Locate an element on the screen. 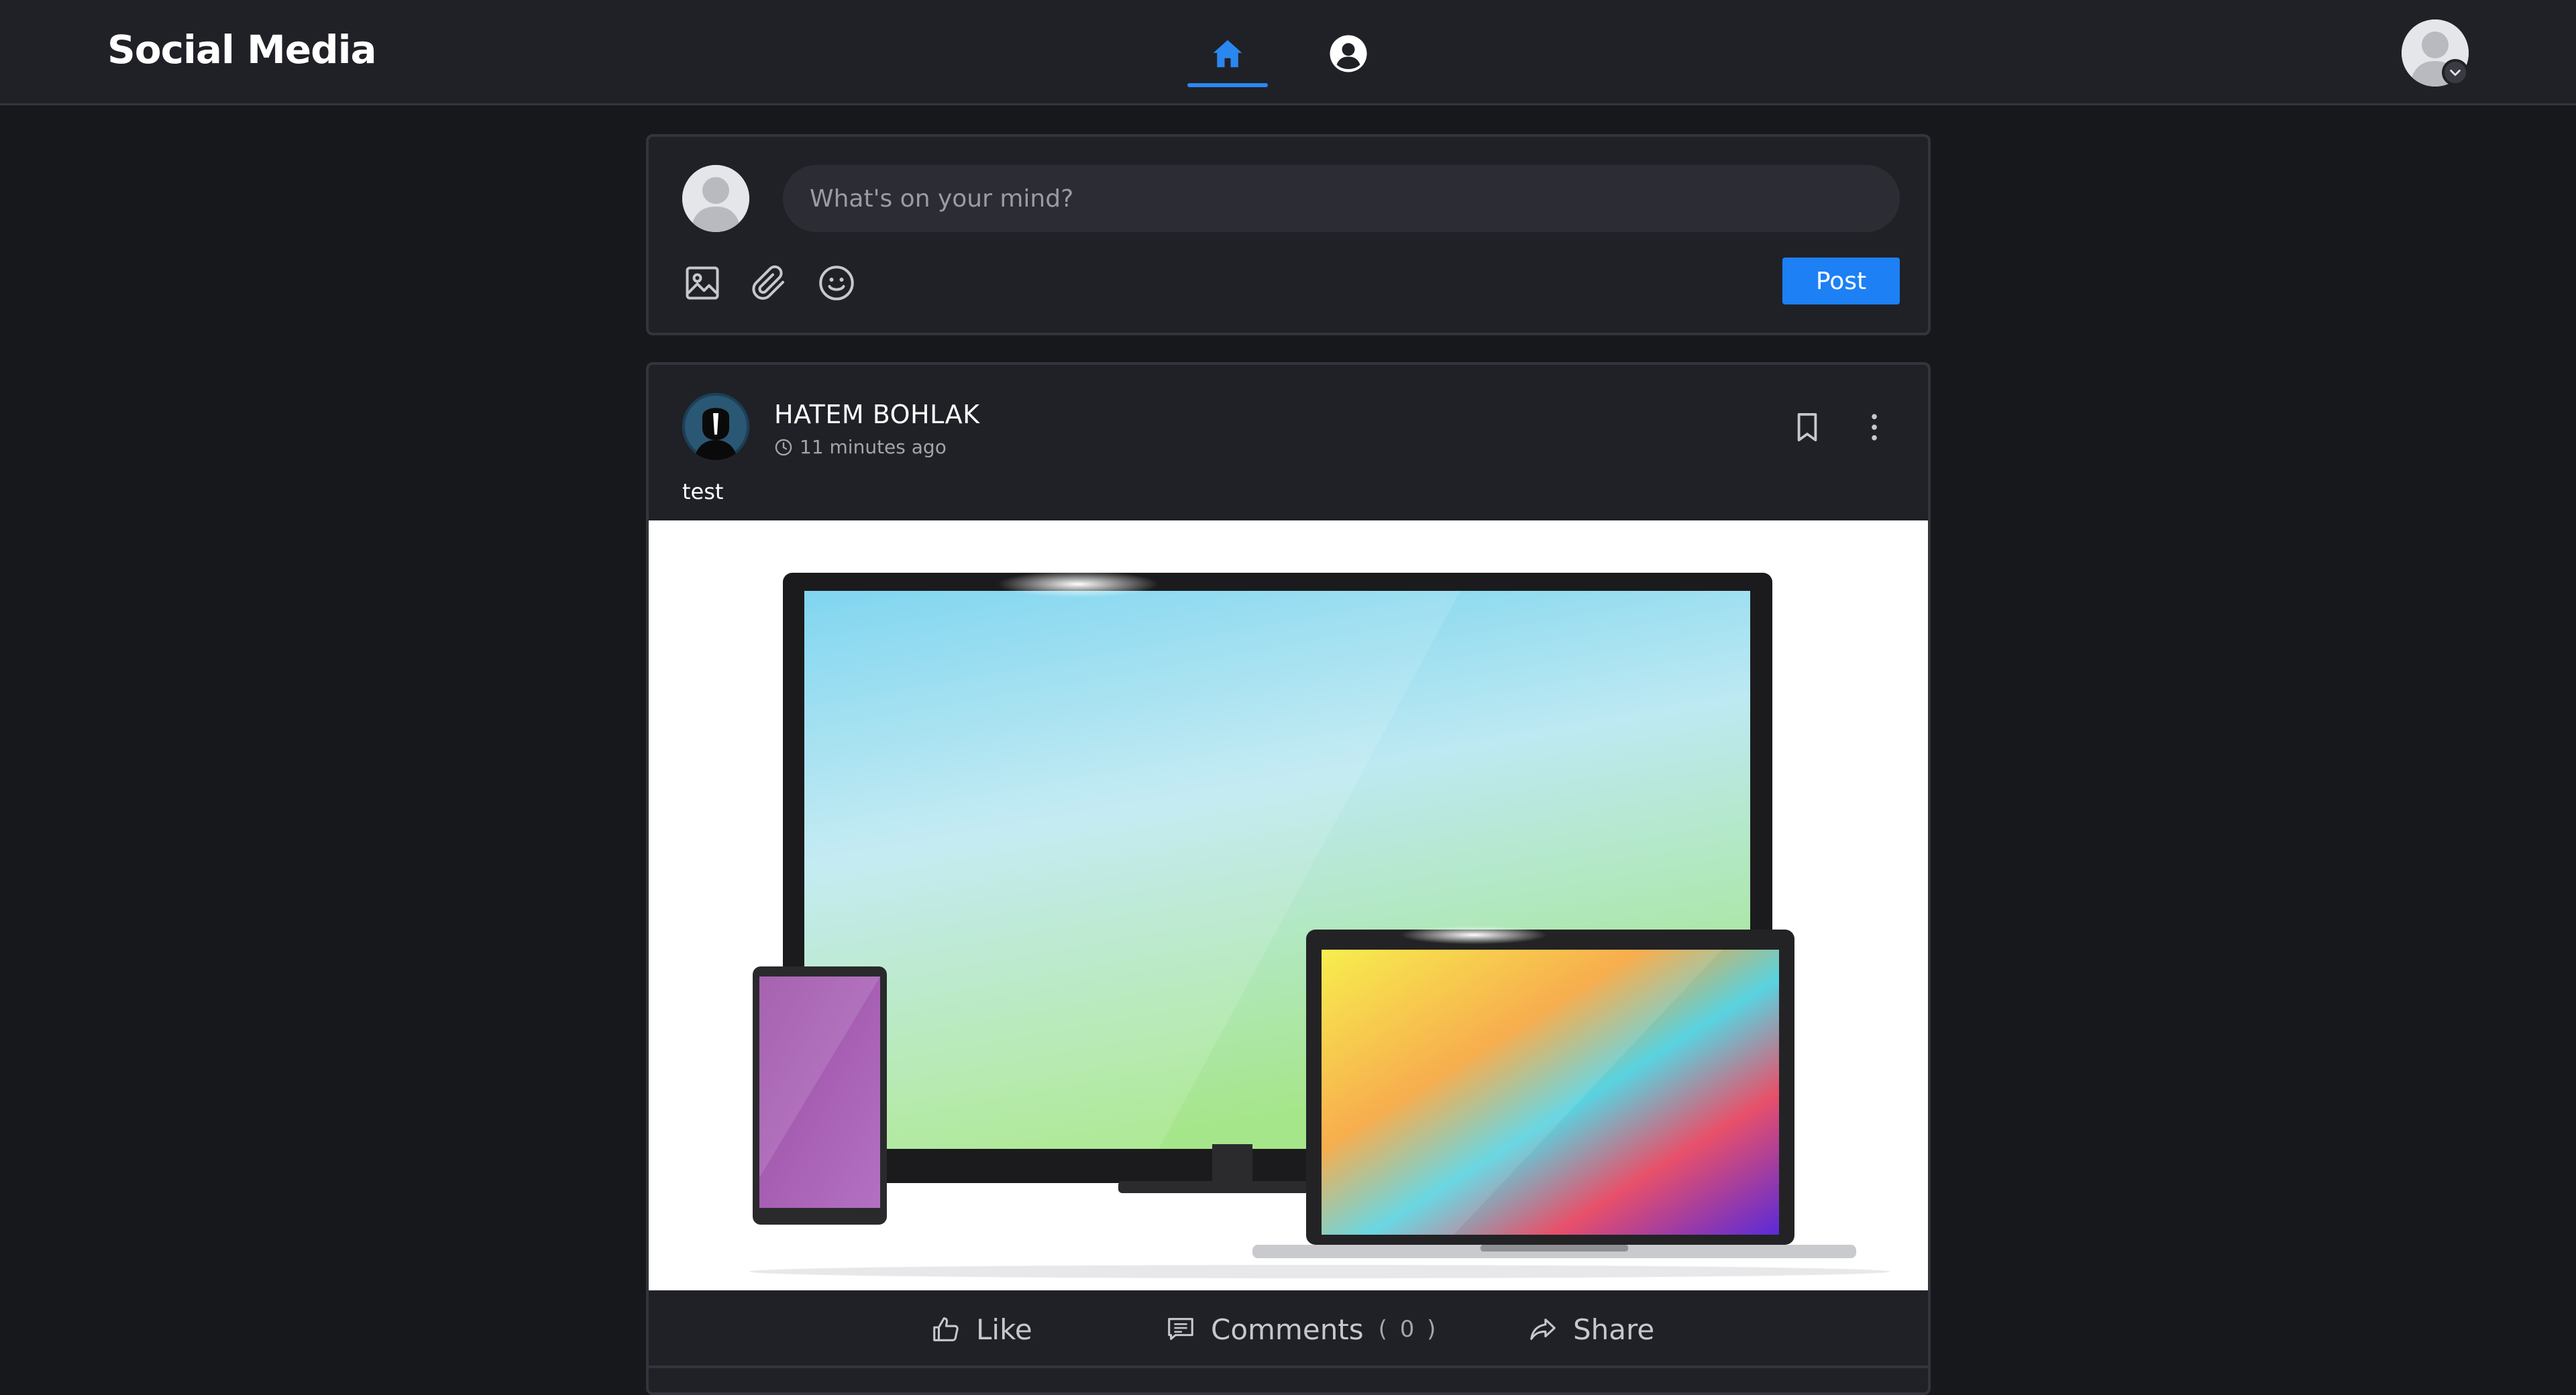  author-avatar is located at coordinates (715, 426).